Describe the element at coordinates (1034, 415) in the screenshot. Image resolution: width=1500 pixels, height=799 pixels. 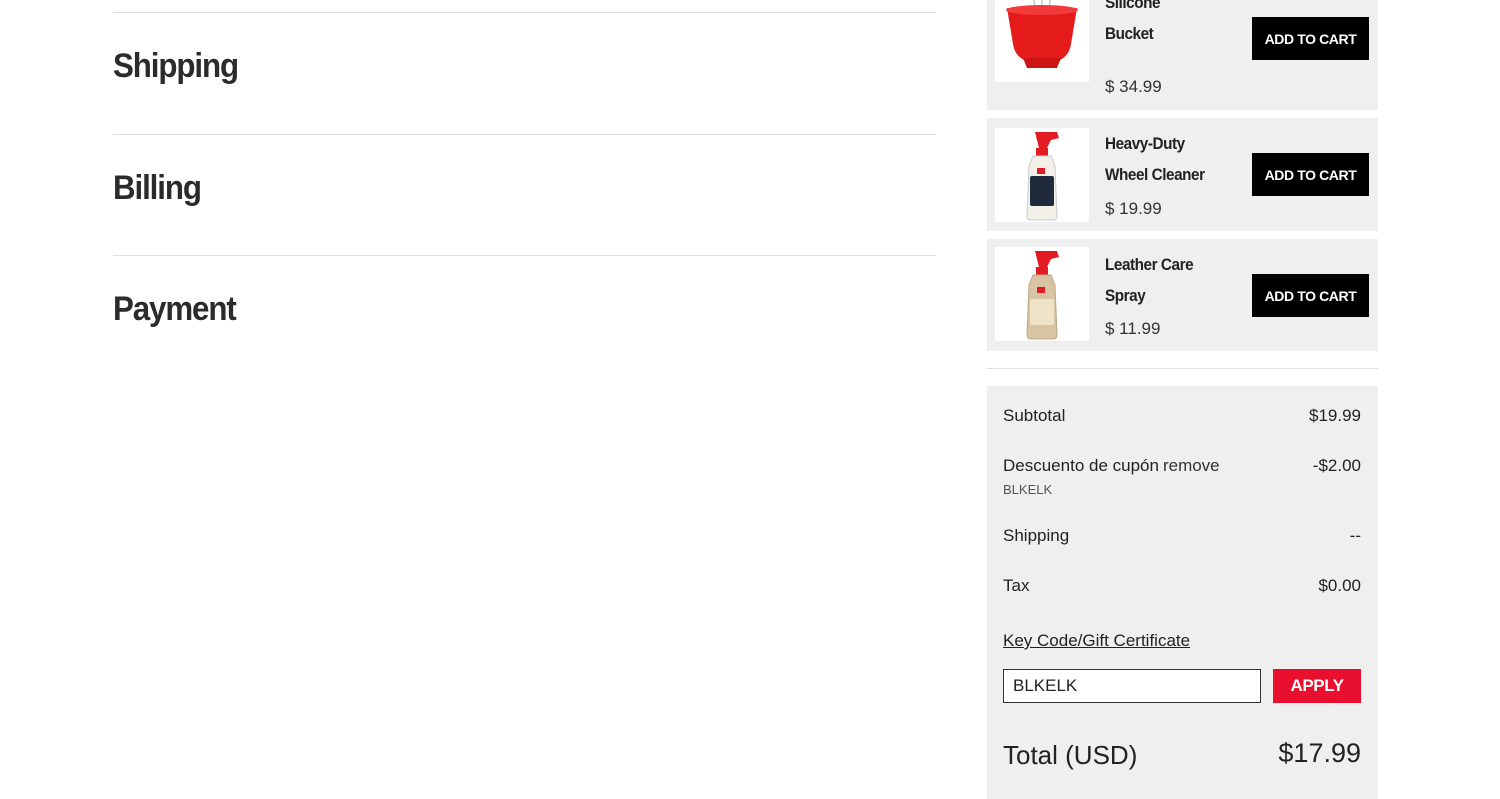
I see `subtotal-label: Subtotal` at that location.